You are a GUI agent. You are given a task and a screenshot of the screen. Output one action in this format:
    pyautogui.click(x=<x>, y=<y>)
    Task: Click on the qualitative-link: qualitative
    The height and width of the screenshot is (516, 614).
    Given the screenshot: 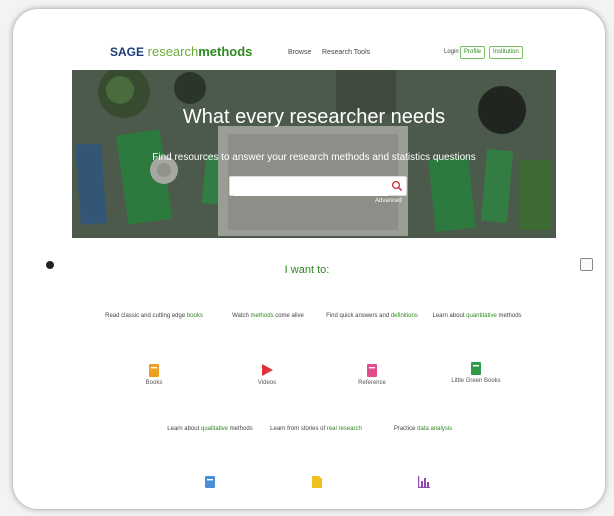 What is the action you would take?
    pyautogui.click(x=214, y=429)
    